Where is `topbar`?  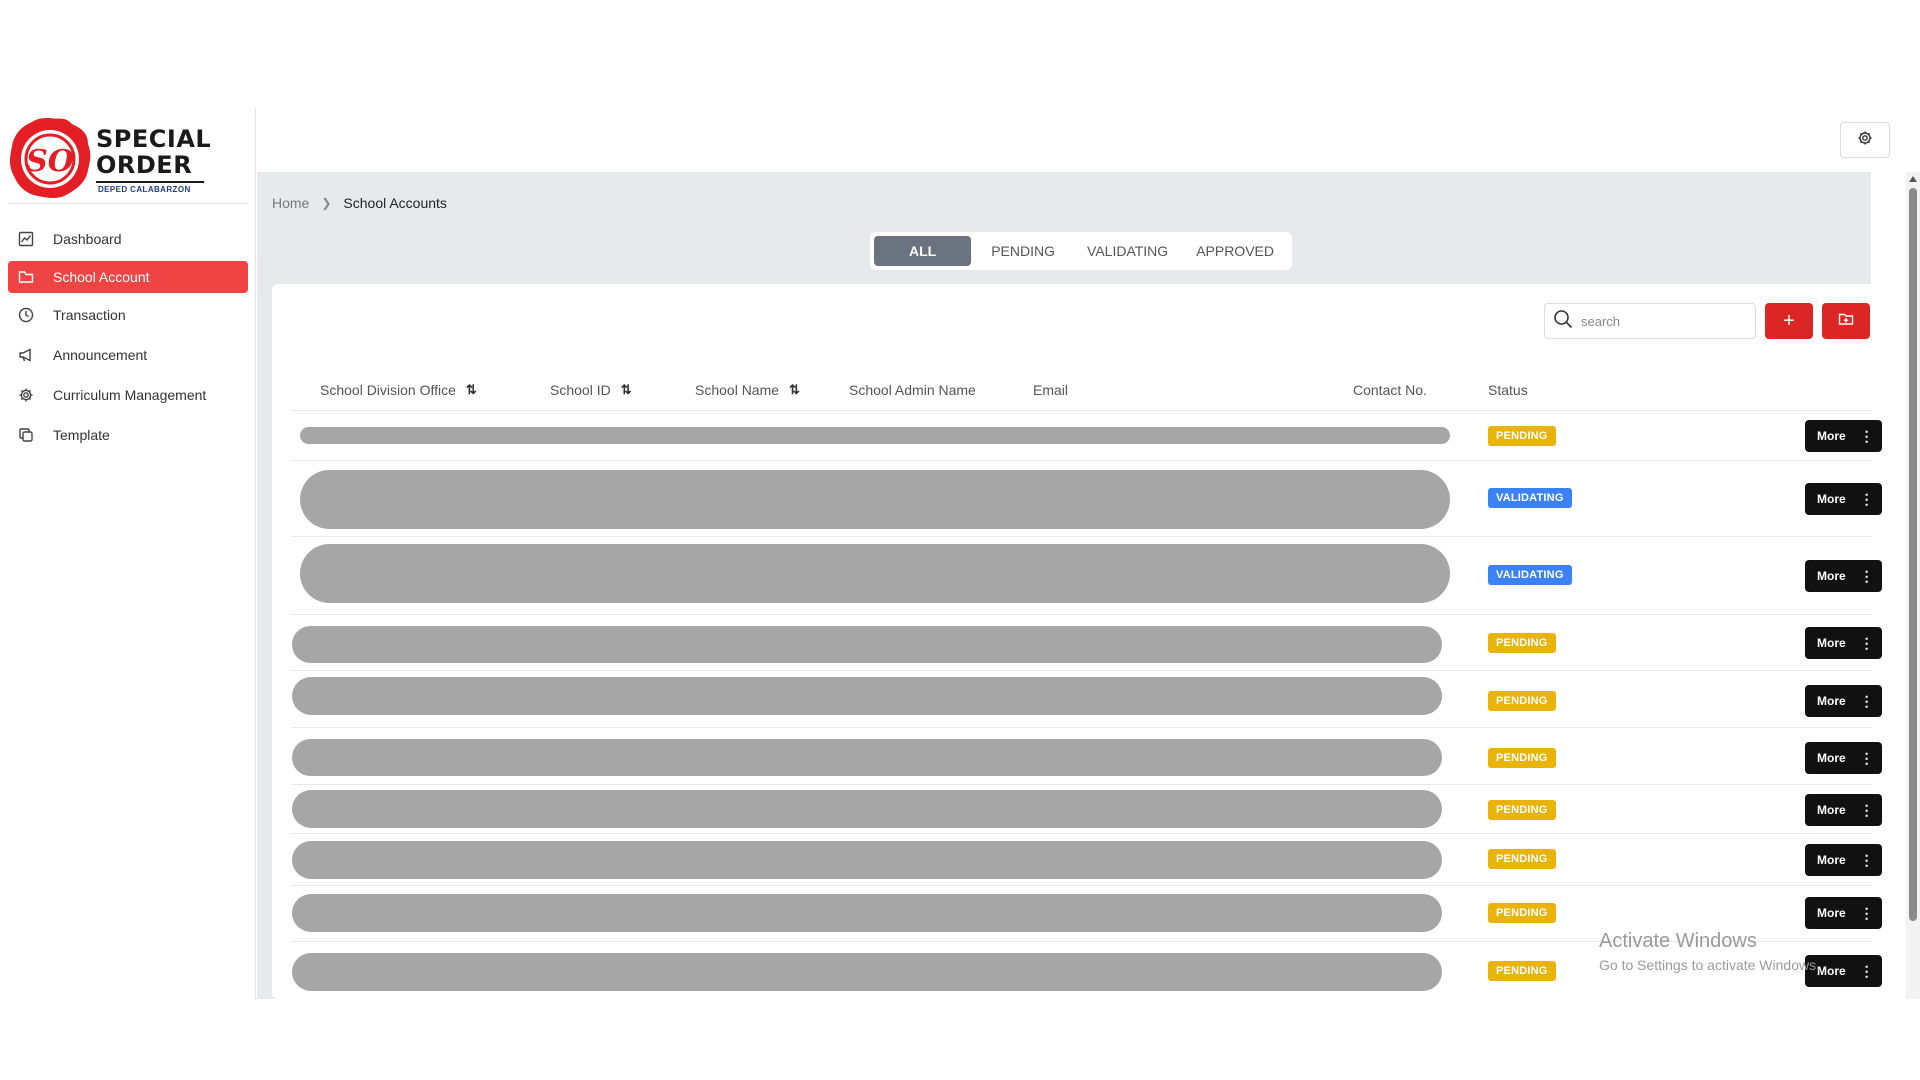
topbar is located at coordinates (1088, 140).